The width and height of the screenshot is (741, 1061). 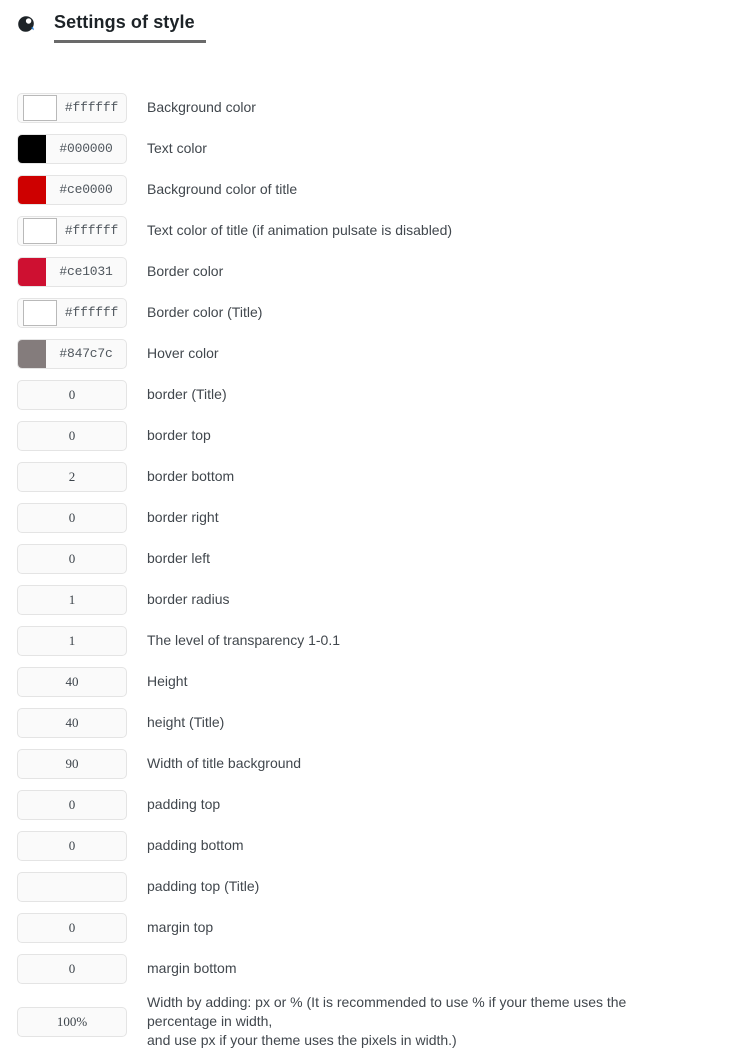 I want to click on settings-row: padding top (Title), so click(x=370, y=886).